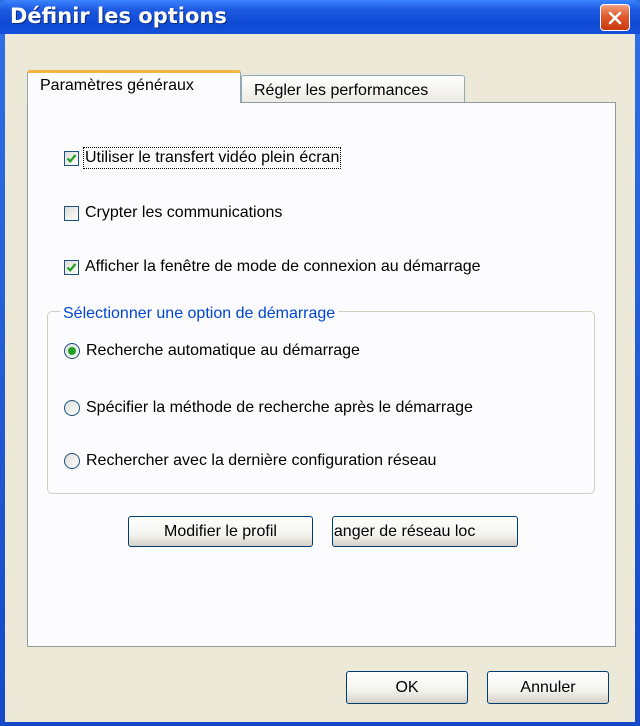  What do you see at coordinates (199, 314) in the screenshot?
I see `startup-group-title: Sélectionner une option de démarrage` at bounding box center [199, 314].